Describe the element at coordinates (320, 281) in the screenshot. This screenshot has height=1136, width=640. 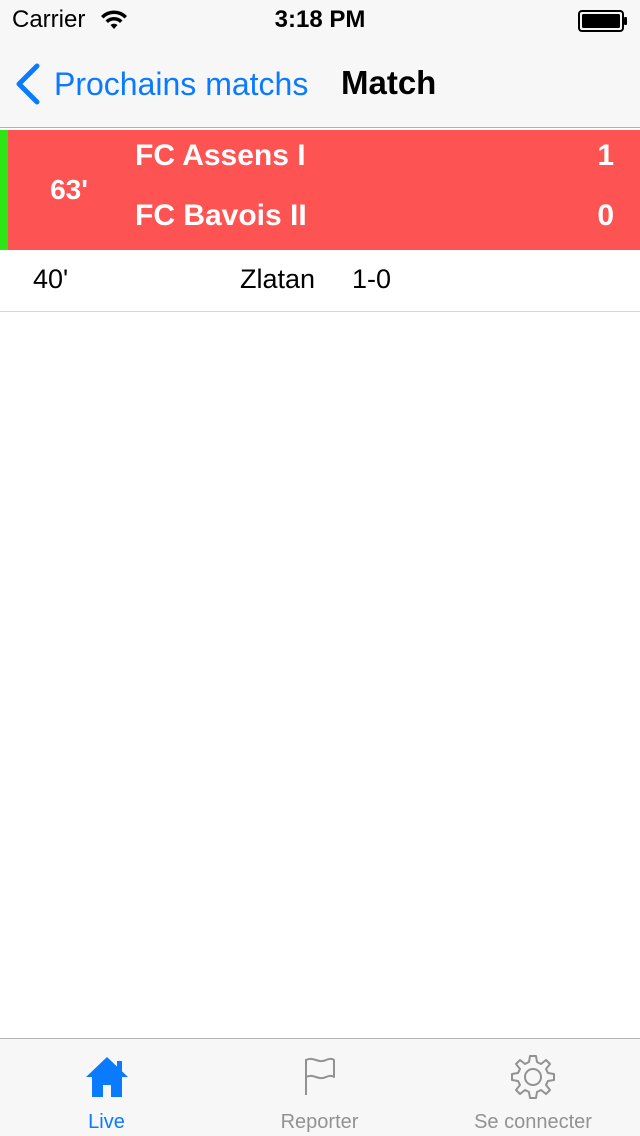
I see `event-row: 40' Zlatan 1-0` at that location.